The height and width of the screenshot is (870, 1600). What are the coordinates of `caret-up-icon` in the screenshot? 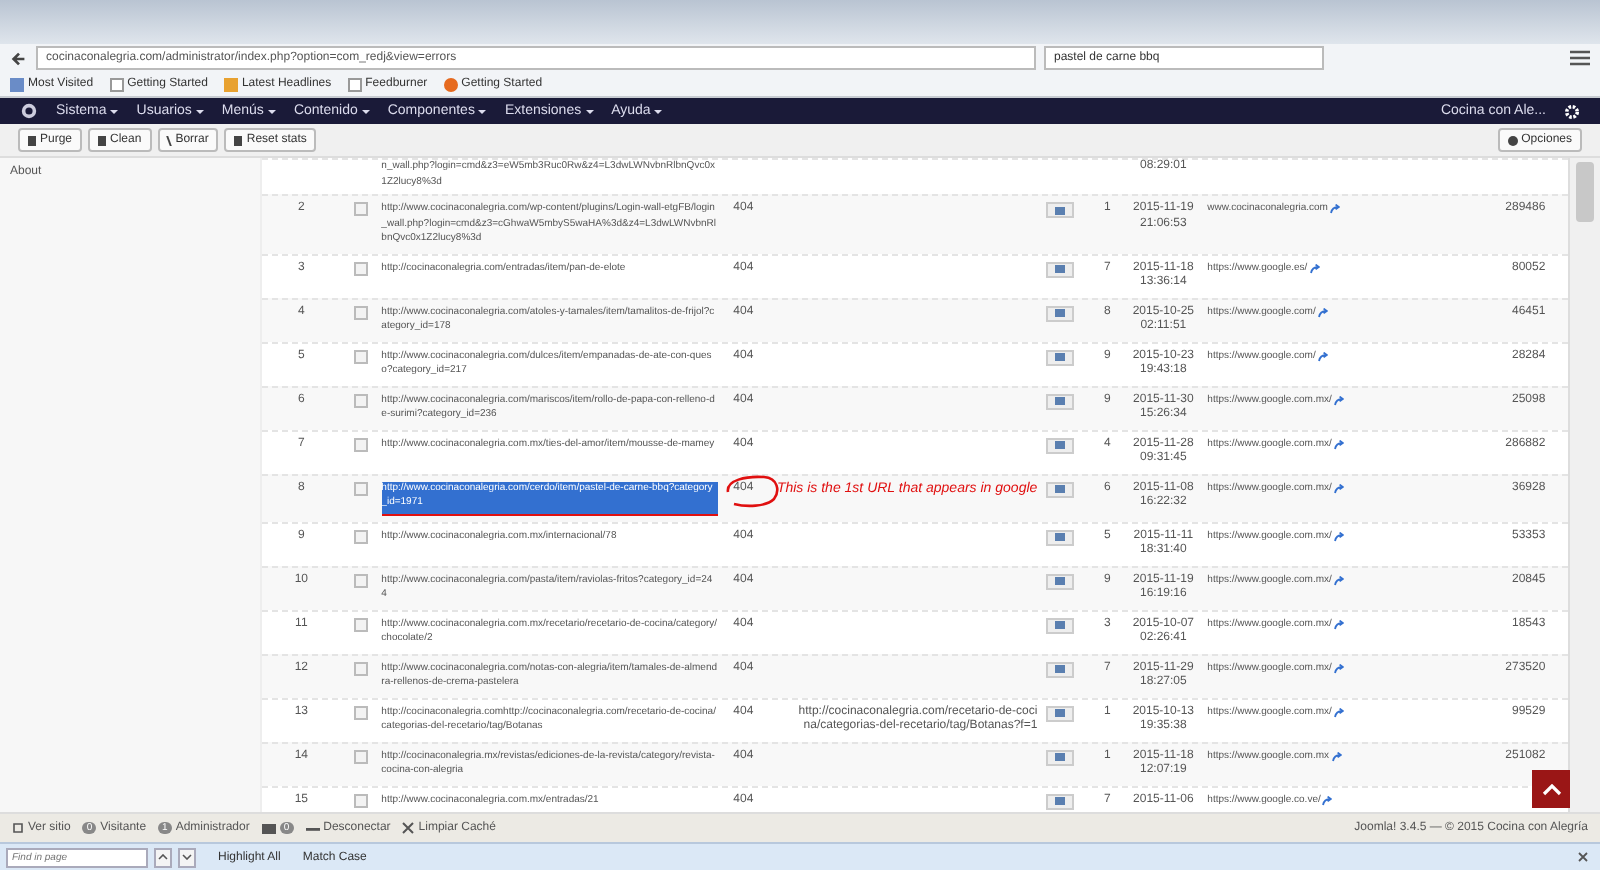 It's located at (163, 857).